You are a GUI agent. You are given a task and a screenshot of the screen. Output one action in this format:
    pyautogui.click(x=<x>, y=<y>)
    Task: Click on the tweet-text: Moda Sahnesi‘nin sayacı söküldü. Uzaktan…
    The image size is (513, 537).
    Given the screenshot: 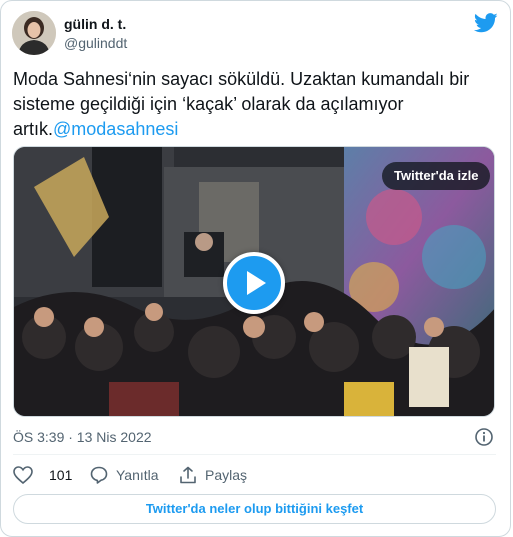 What is the action you would take?
    pyautogui.click(x=248, y=104)
    